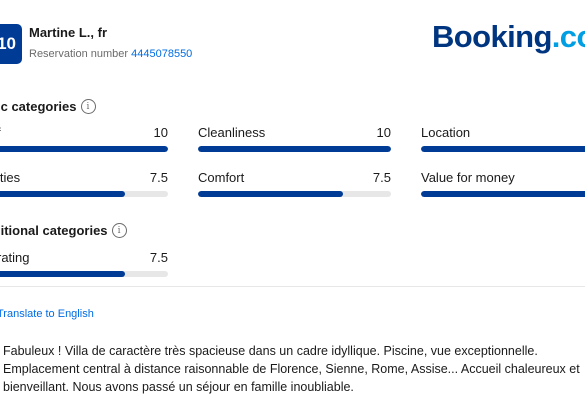  Describe the element at coordinates (161, 54) in the screenshot. I see `reservation-number-link: 4445078550` at that location.